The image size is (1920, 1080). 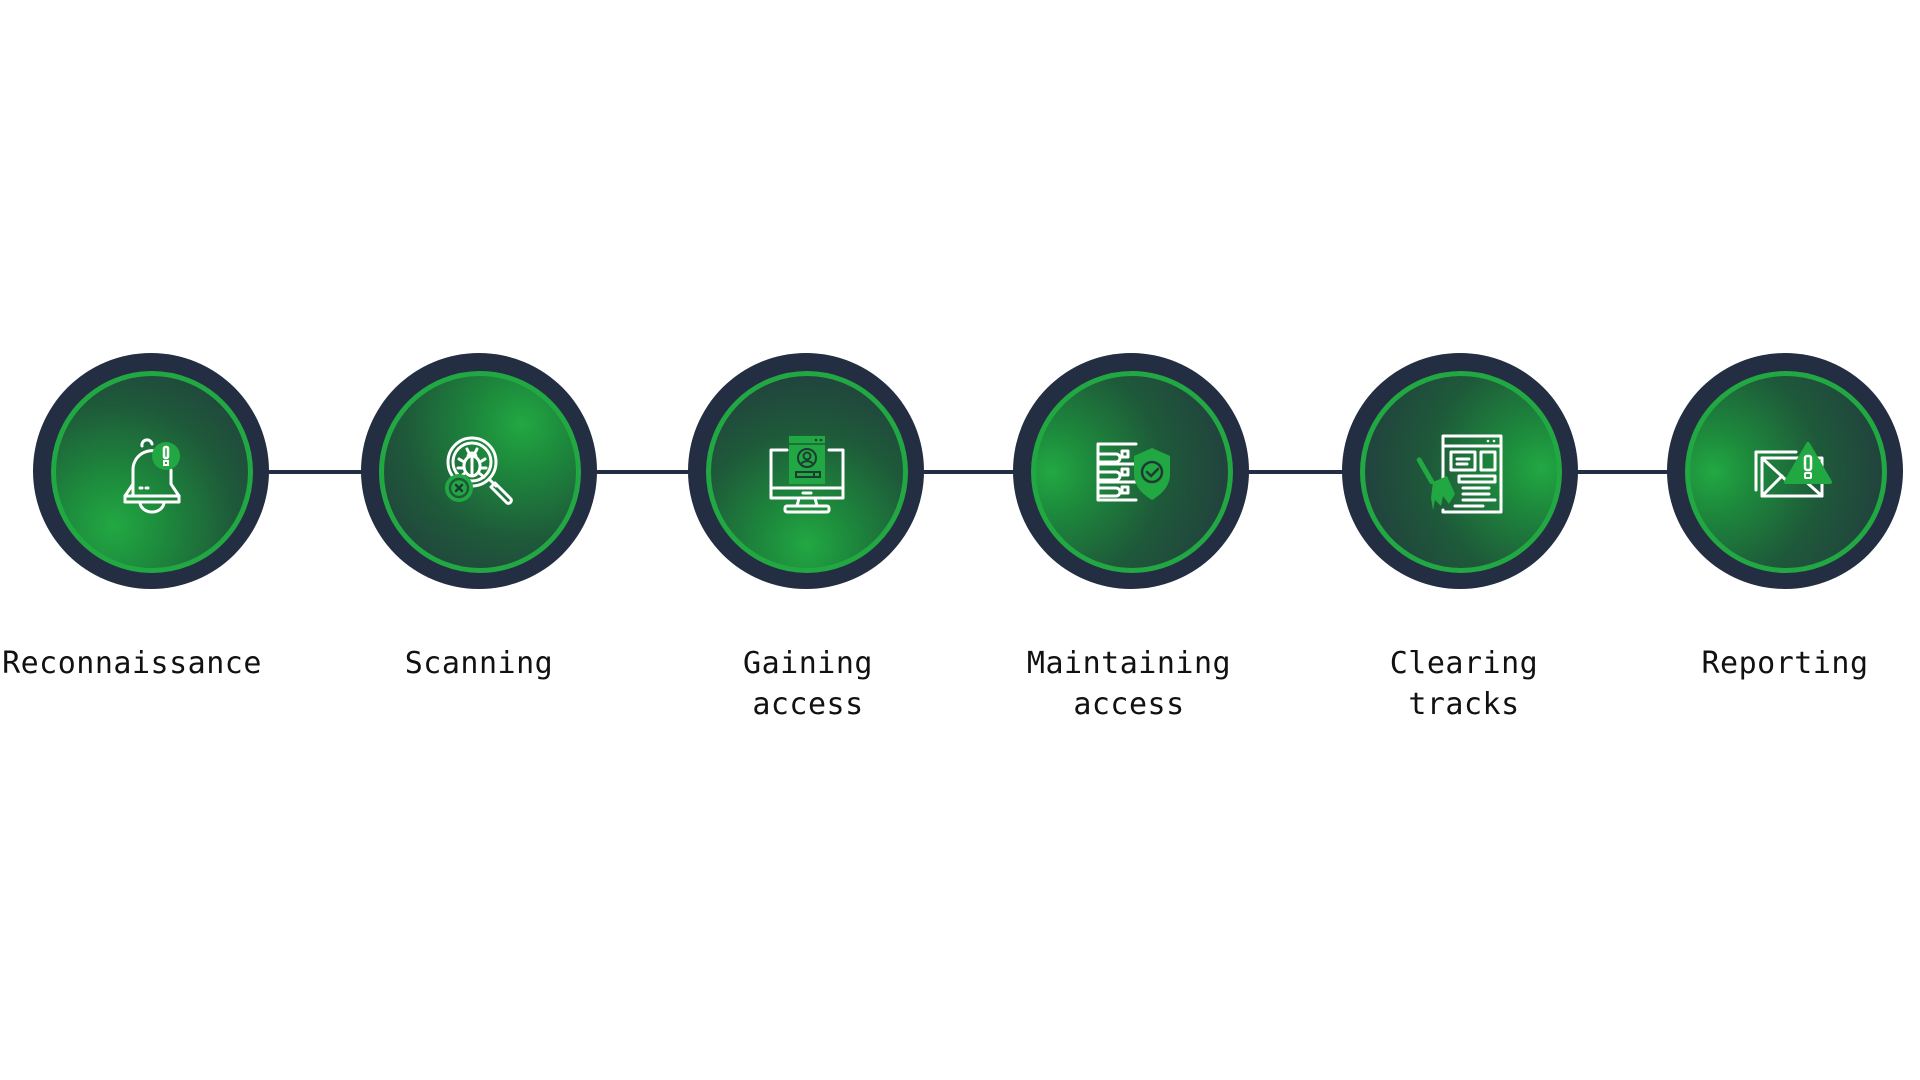 What do you see at coordinates (1793, 470) in the screenshot?
I see `mail-warning-icon` at bounding box center [1793, 470].